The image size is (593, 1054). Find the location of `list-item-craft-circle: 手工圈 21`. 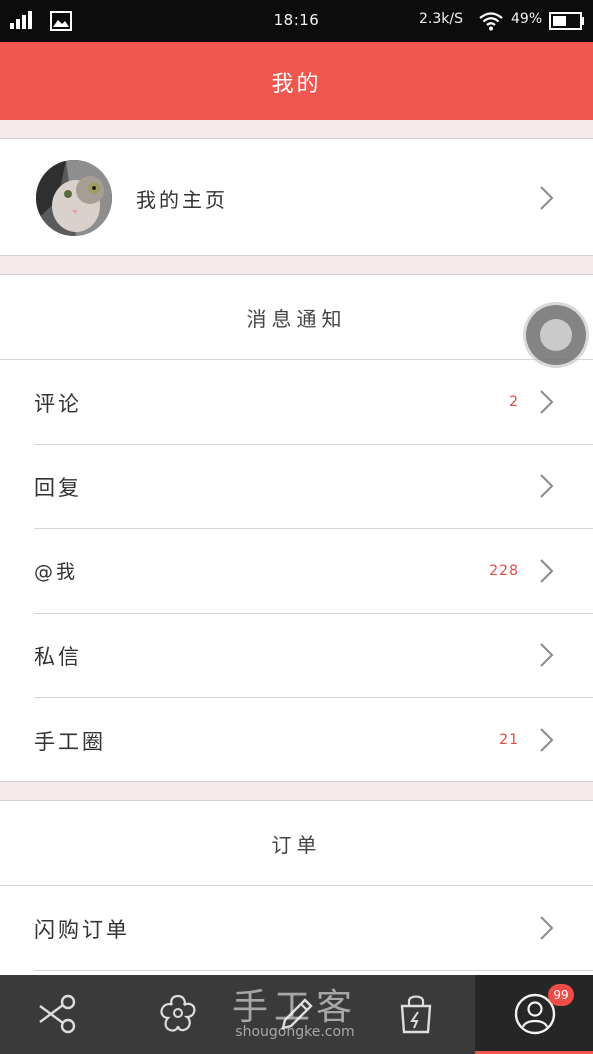

list-item-craft-circle: 手工圈 21 is located at coordinates (296, 740).